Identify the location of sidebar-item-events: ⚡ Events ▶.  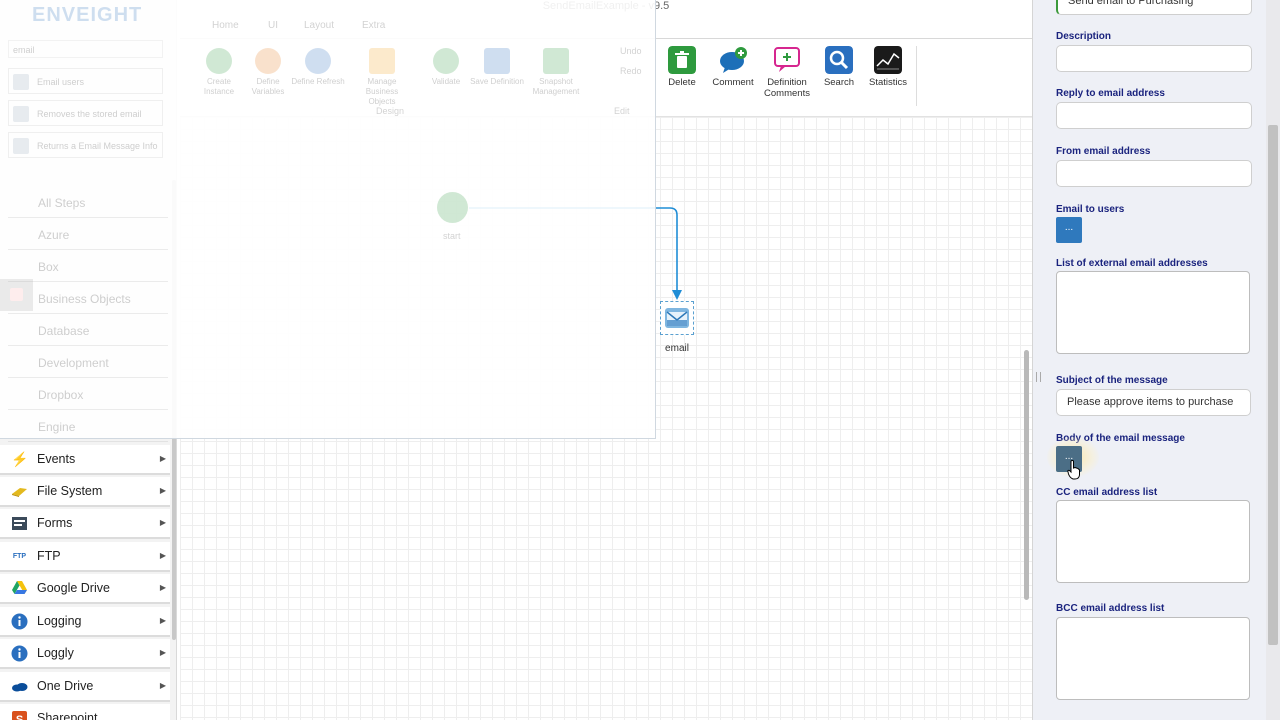
(85, 460).